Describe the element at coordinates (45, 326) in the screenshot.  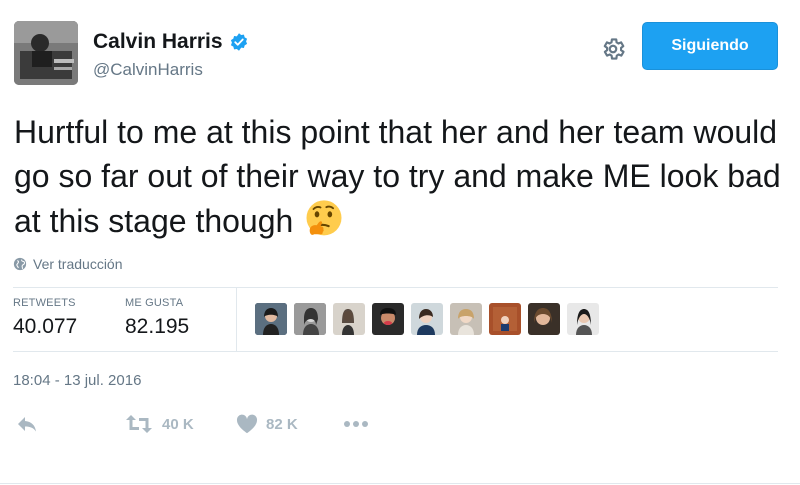
I see `retweets-value: 40.077` at that location.